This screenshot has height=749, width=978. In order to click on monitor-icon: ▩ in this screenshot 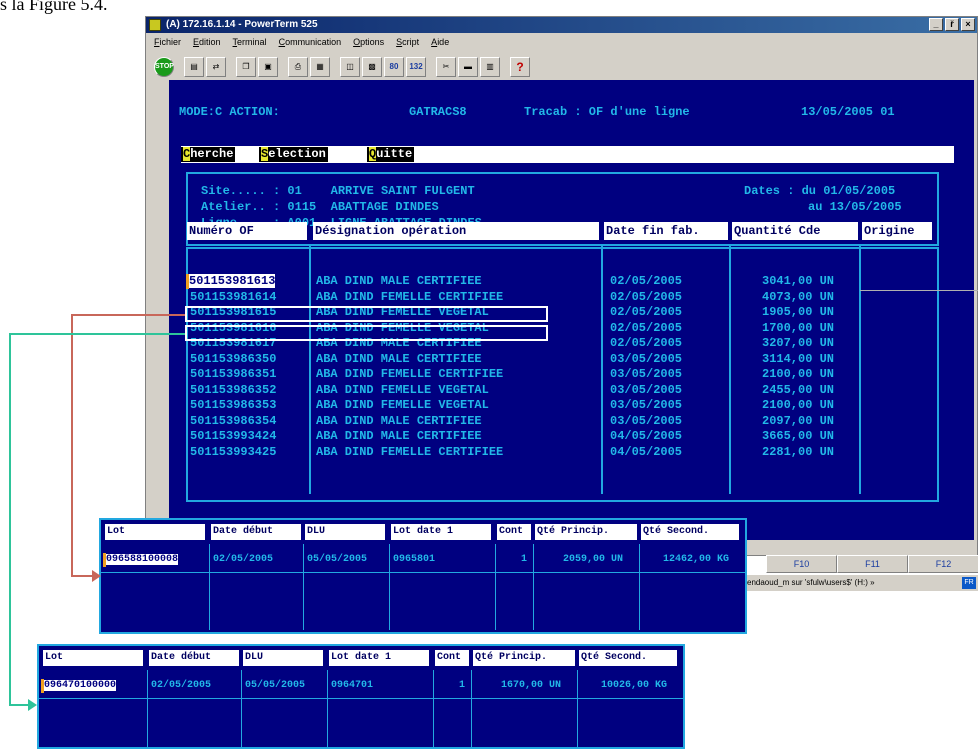, I will do `click(372, 67)`.